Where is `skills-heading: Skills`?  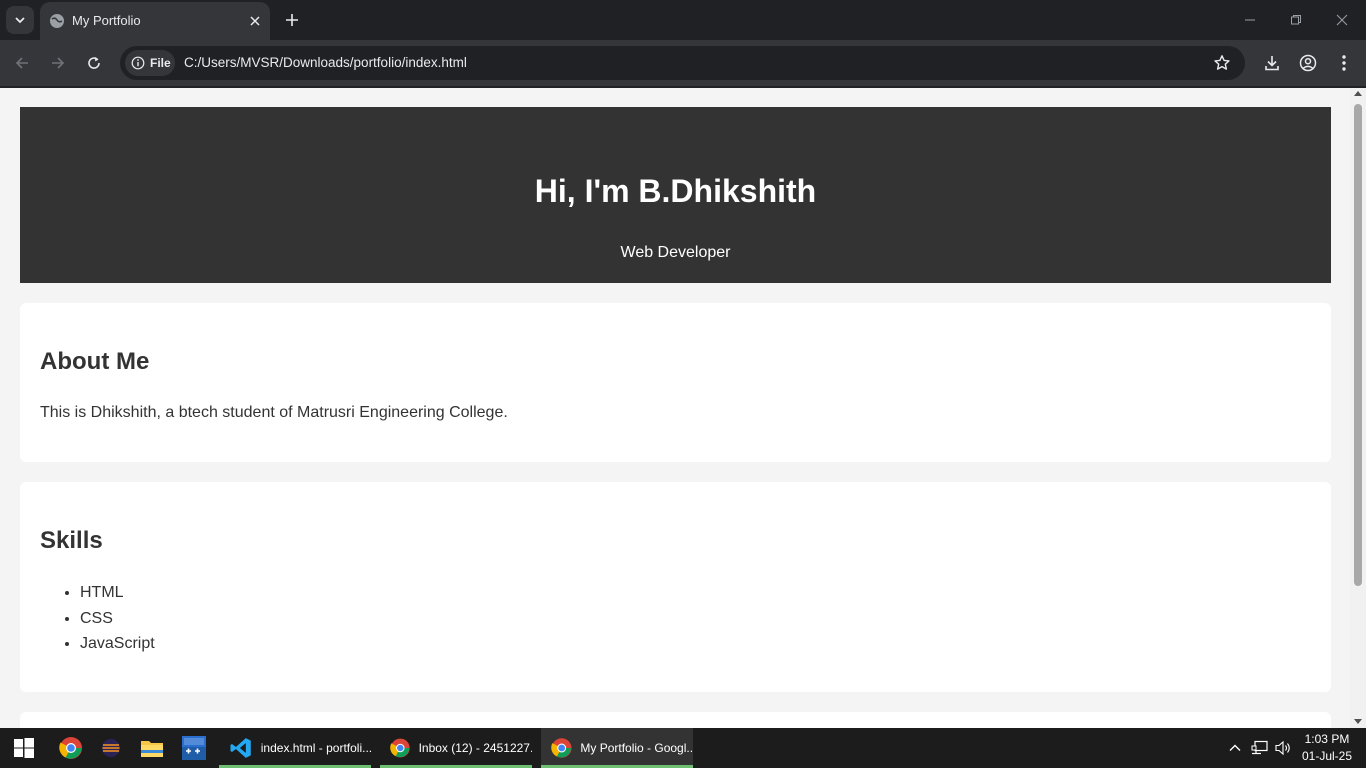 skills-heading: Skills is located at coordinates (71, 540).